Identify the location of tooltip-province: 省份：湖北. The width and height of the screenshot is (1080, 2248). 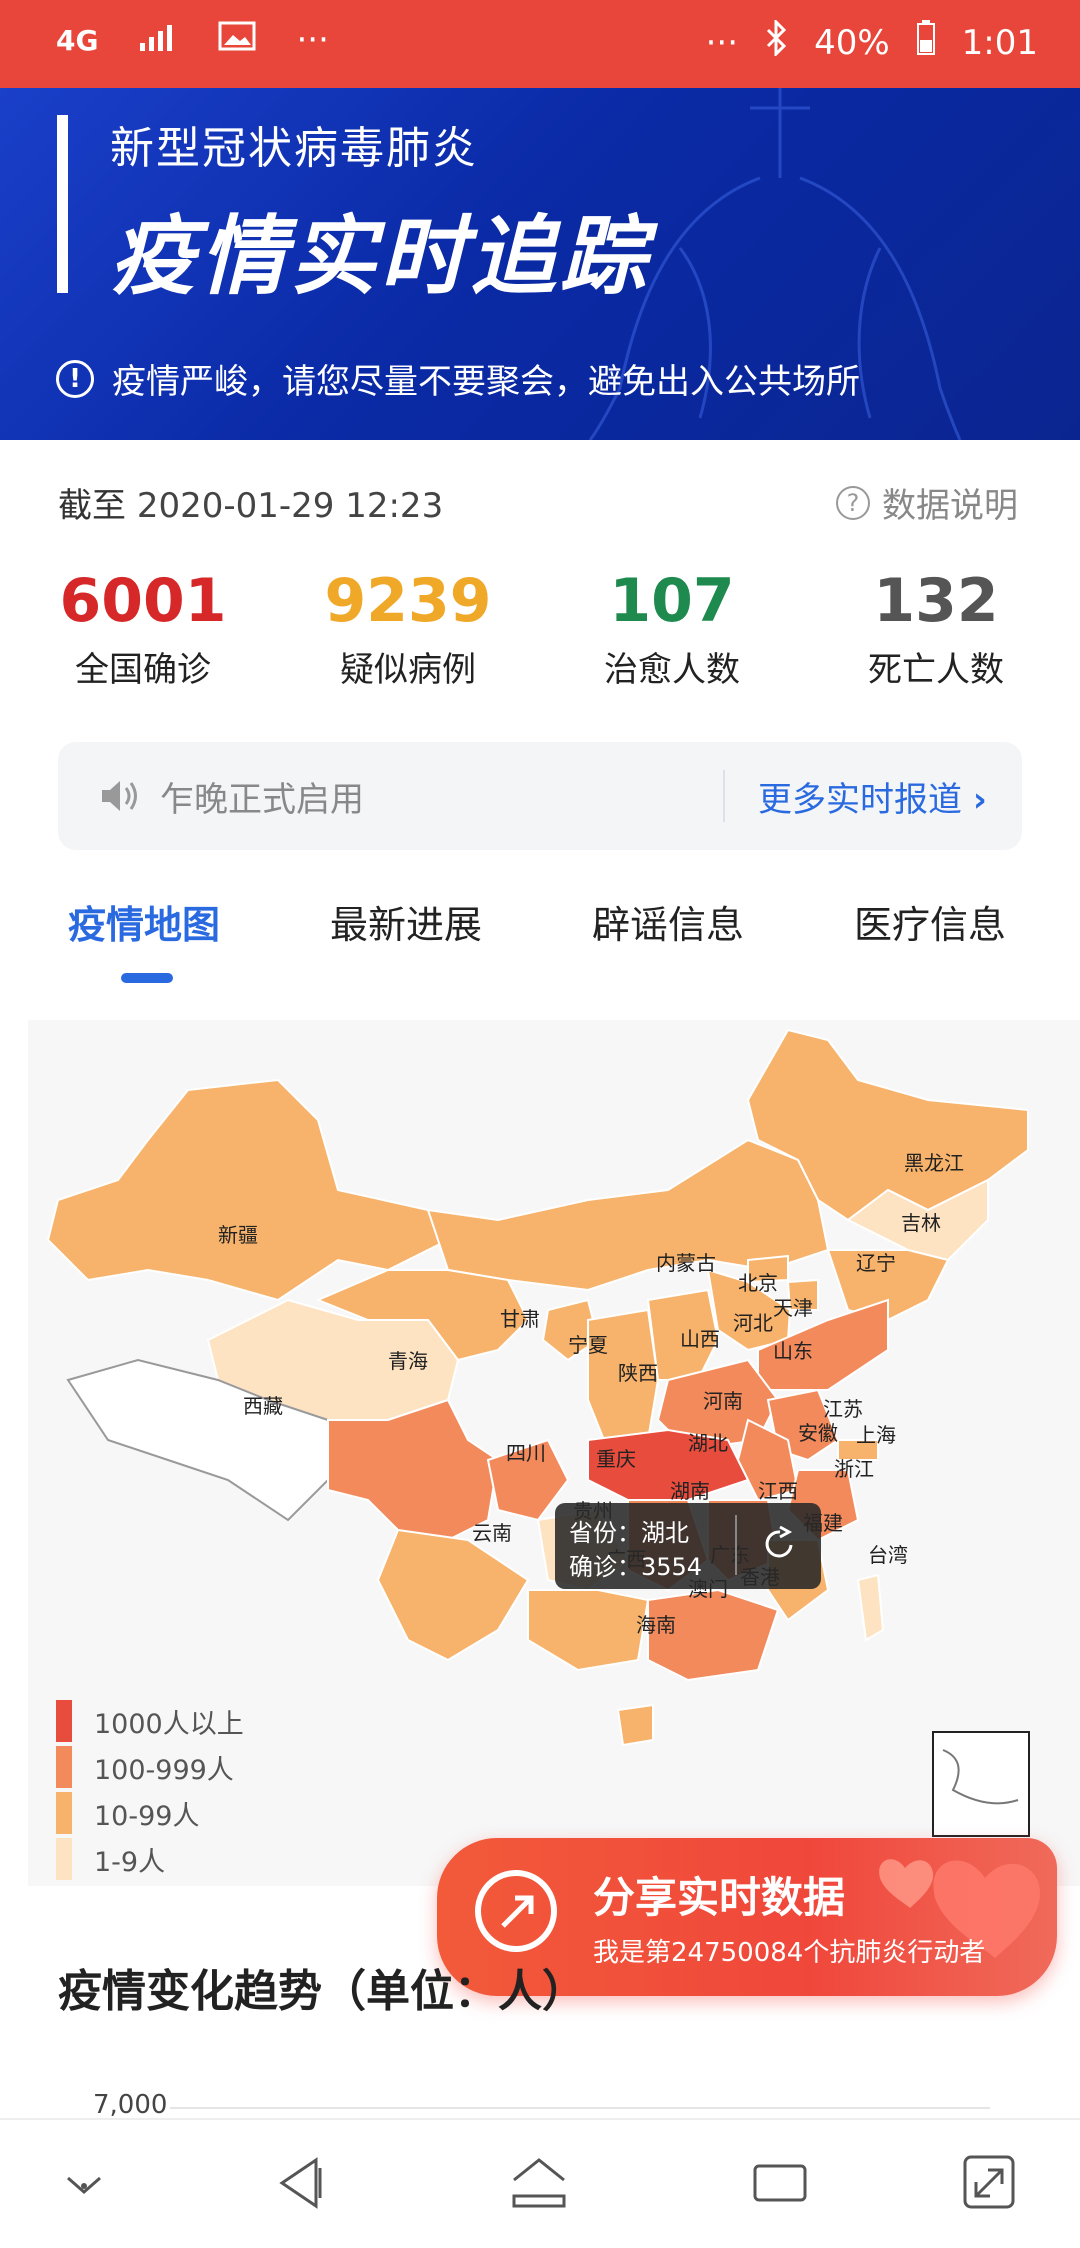
(629, 1533).